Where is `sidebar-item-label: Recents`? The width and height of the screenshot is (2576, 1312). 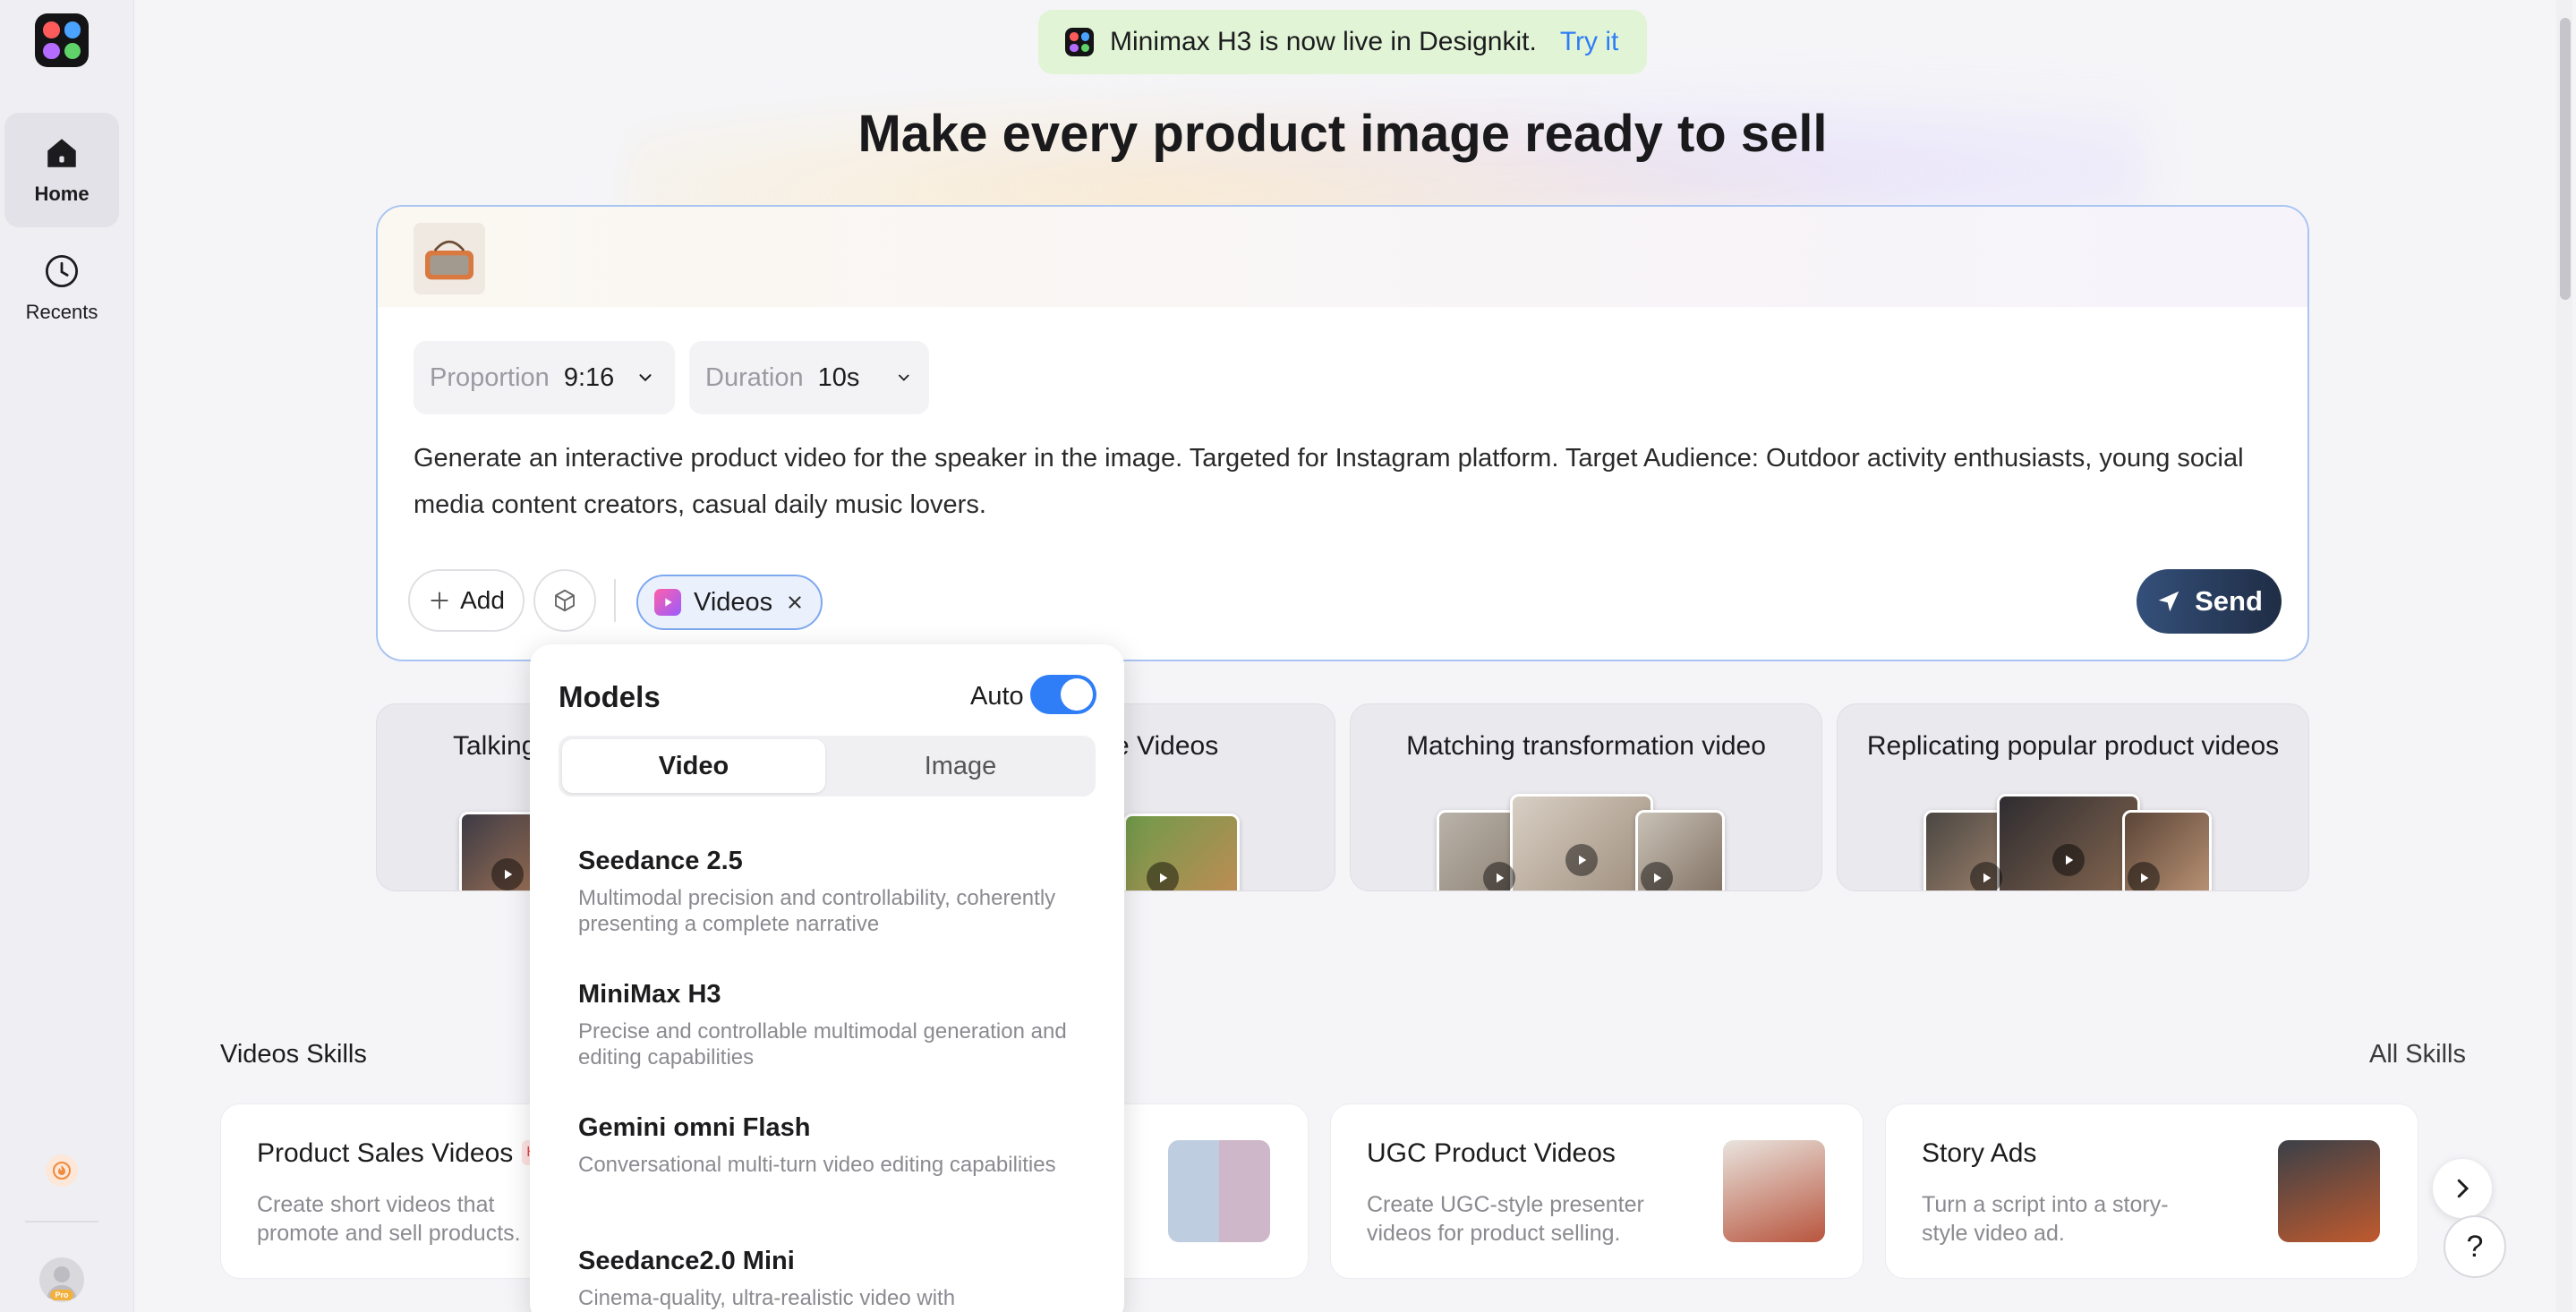 sidebar-item-label: Recents is located at coordinates (61, 312).